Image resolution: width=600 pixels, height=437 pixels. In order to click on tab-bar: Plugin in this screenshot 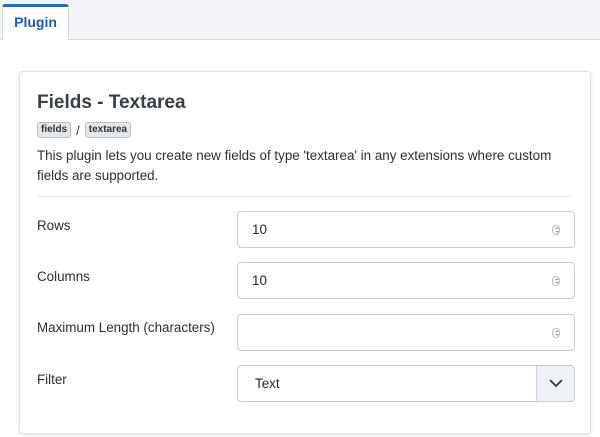, I will do `click(300, 20)`.